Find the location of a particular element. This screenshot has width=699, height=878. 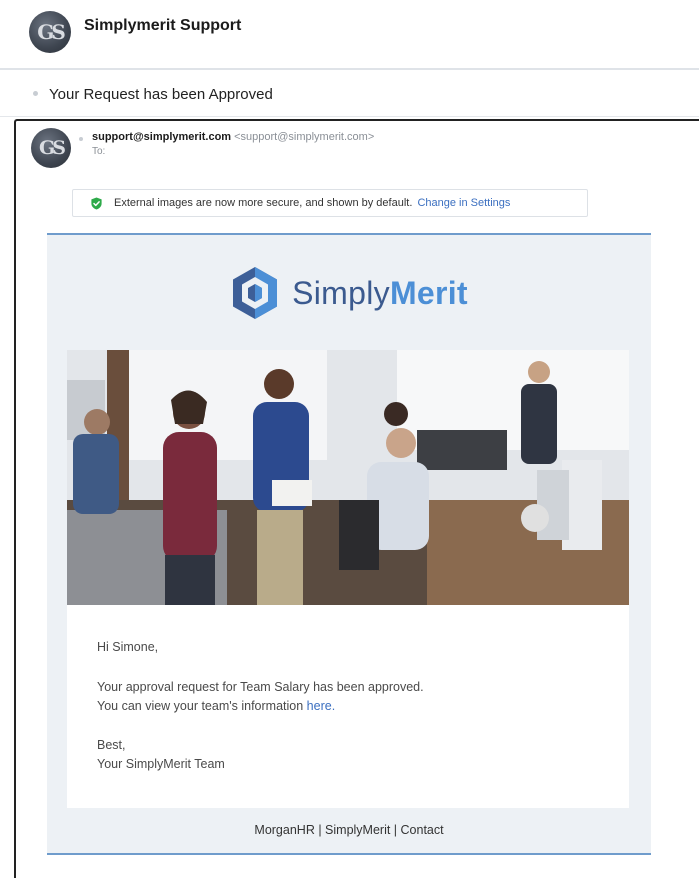

logo-text-simply: Simply is located at coordinates (341, 292).